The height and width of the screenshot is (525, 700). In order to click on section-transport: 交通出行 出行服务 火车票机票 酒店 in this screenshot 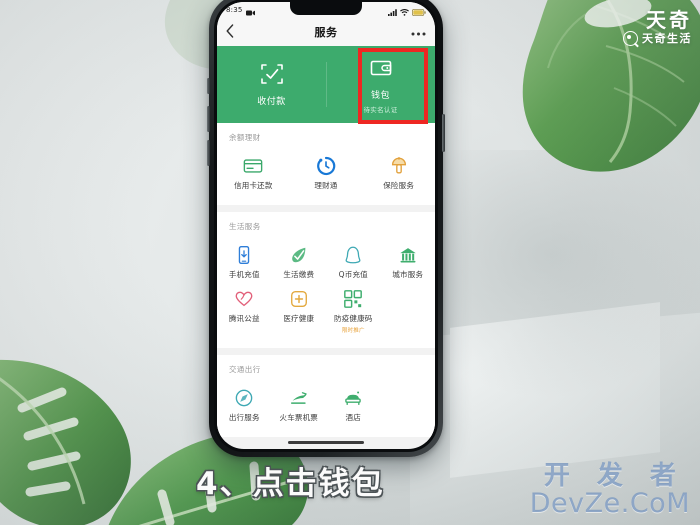, I will do `click(326, 396)`.